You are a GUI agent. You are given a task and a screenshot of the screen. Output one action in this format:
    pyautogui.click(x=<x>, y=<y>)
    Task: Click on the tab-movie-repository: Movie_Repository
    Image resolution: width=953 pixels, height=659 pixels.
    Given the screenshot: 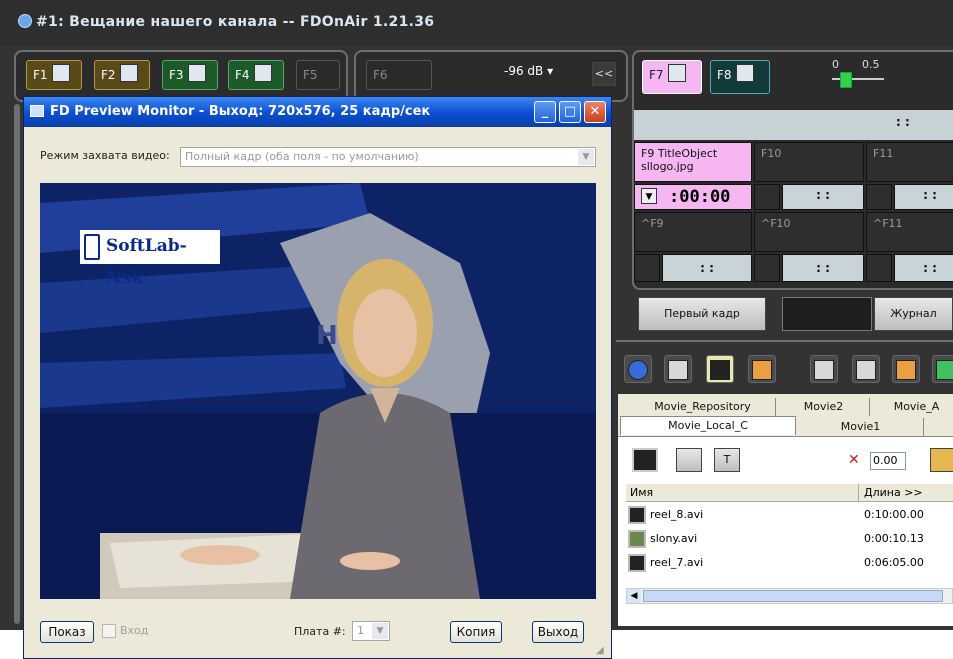 What is the action you would take?
    pyautogui.click(x=703, y=407)
    